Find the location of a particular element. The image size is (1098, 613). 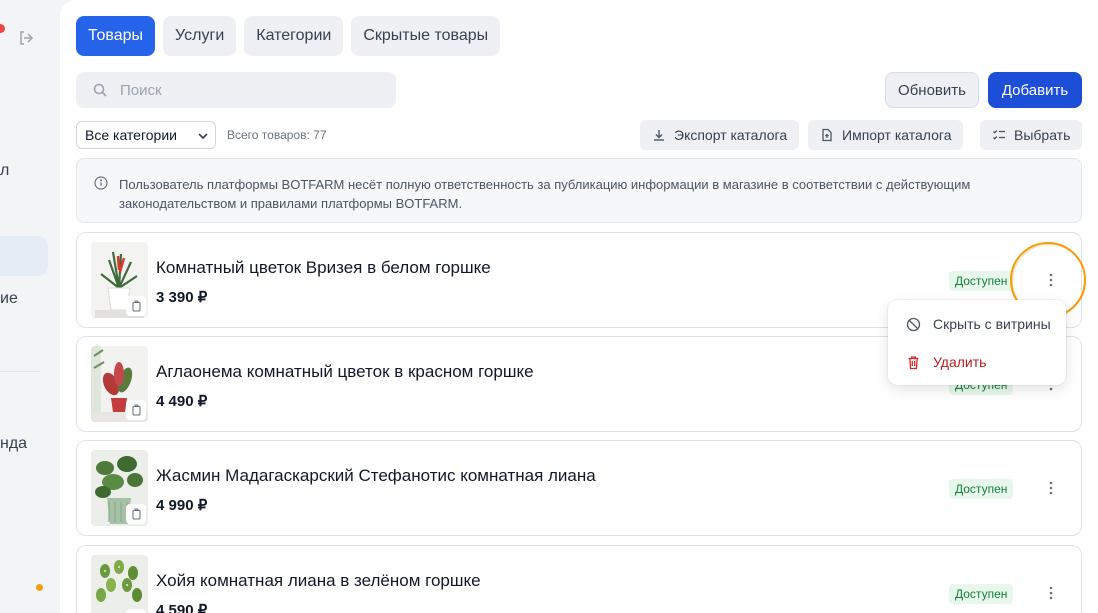

trash-icon is located at coordinates (913, 362).